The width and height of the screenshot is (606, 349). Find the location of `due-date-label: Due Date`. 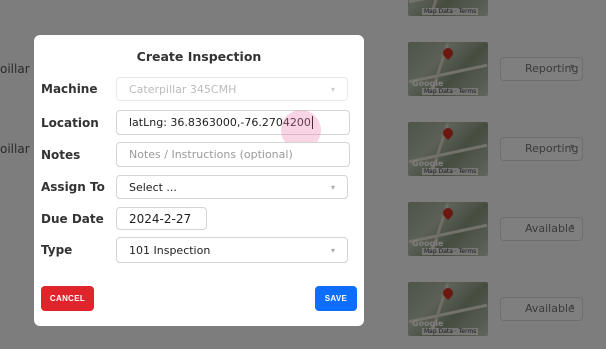

due-date-label: Due Date is located at coordinates (72, 219).